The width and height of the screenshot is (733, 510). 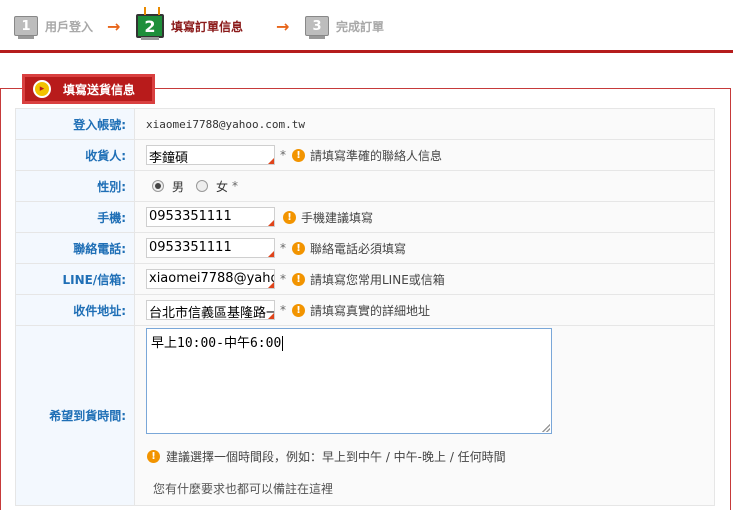 What do you see at coordinates (75, 279) in the screenshot?
I see `line-email-label: LINE/信箱:` at bounding box center [75, 279].